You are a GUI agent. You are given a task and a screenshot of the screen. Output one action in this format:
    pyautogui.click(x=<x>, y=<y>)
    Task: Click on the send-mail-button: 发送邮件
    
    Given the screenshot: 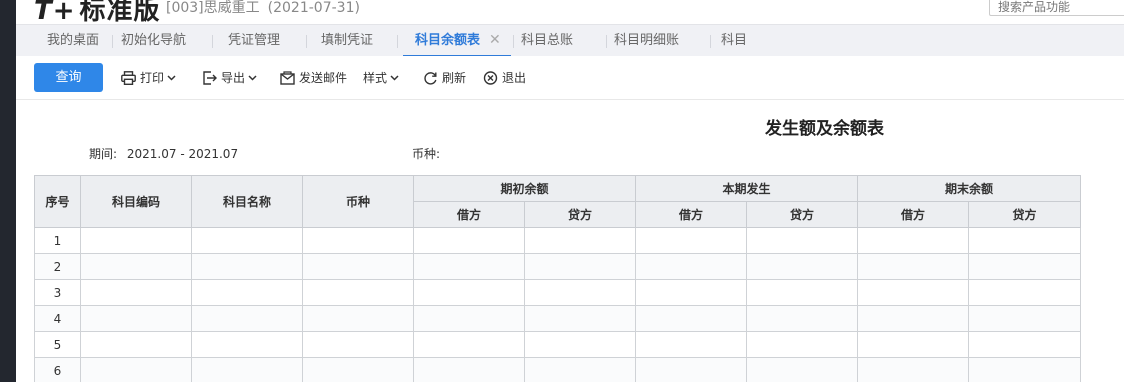 What is the action you would take?
    pyautogui.click(x=313, y=78)
    